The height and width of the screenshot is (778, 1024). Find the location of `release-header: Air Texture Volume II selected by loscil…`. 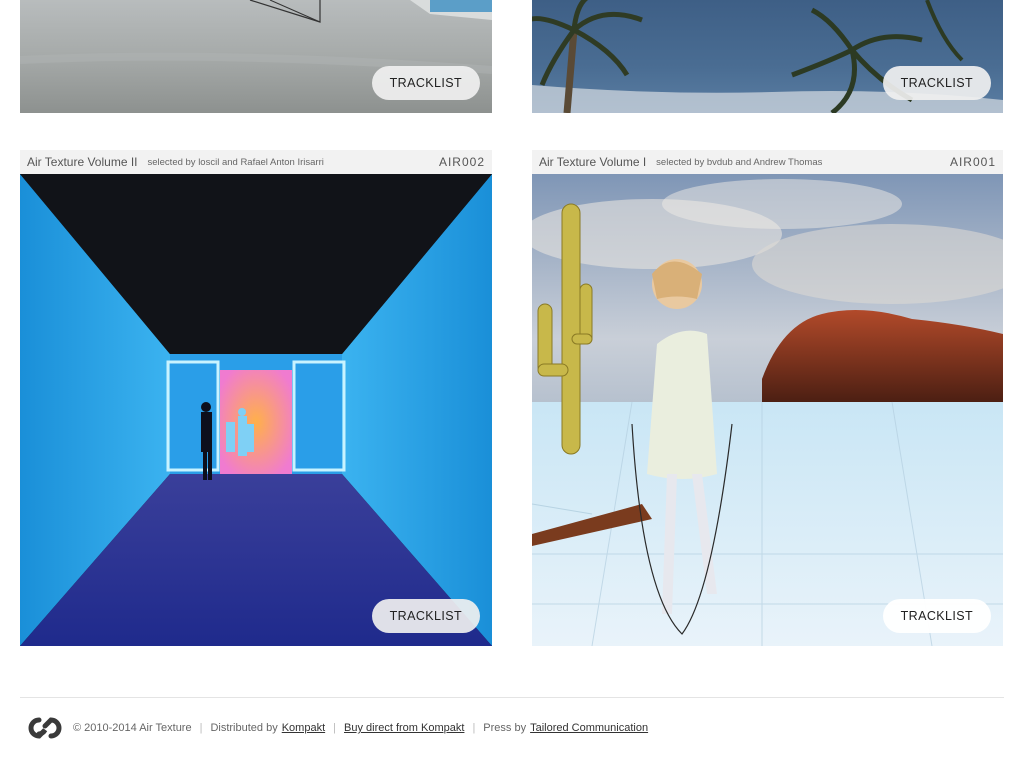

release-header: Air Texture Volume II selected by loscil… is located at coordinates (256, 162).